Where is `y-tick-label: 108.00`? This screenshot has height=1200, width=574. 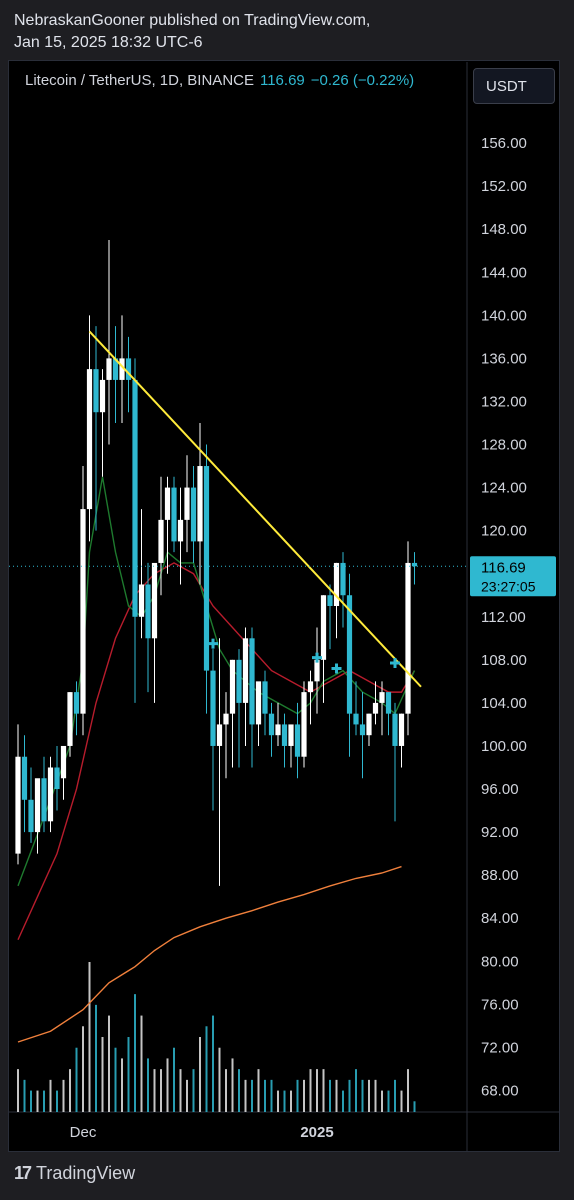
y-tick-label: 108.00 is located at coordinates (504, 660).